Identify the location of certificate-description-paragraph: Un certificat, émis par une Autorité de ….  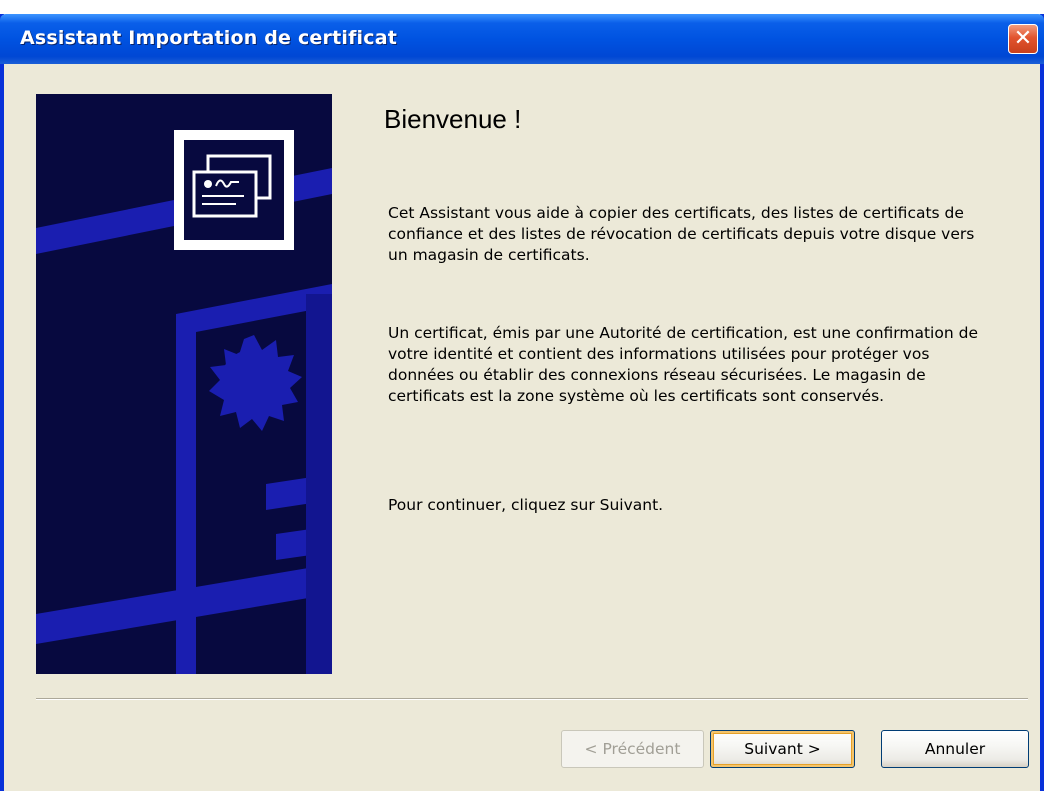
(683, 364).